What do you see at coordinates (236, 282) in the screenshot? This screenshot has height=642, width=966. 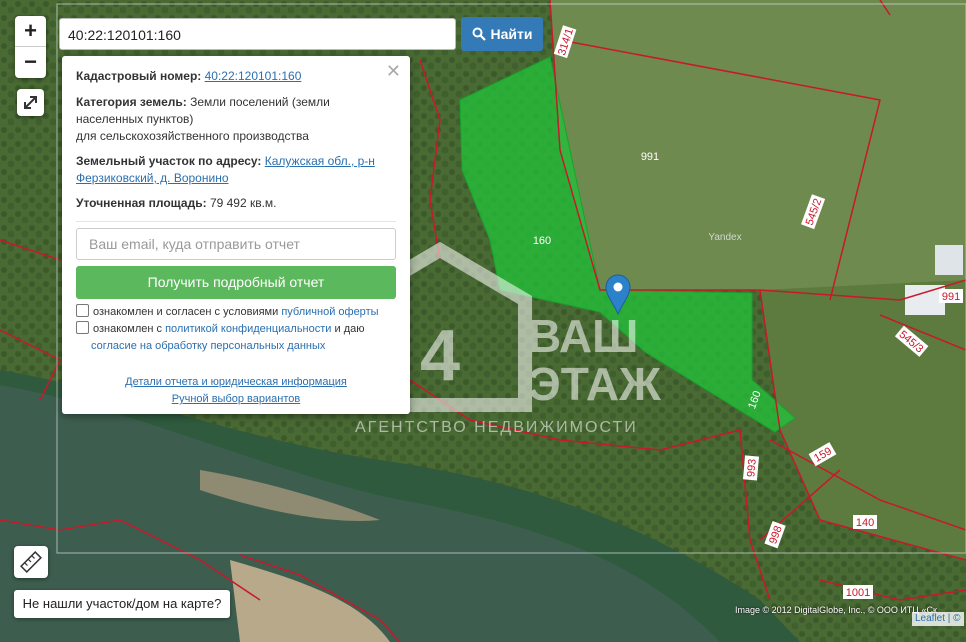 I see `get-report-button: Получить подробный отчет` at bounding box center [236, 282].